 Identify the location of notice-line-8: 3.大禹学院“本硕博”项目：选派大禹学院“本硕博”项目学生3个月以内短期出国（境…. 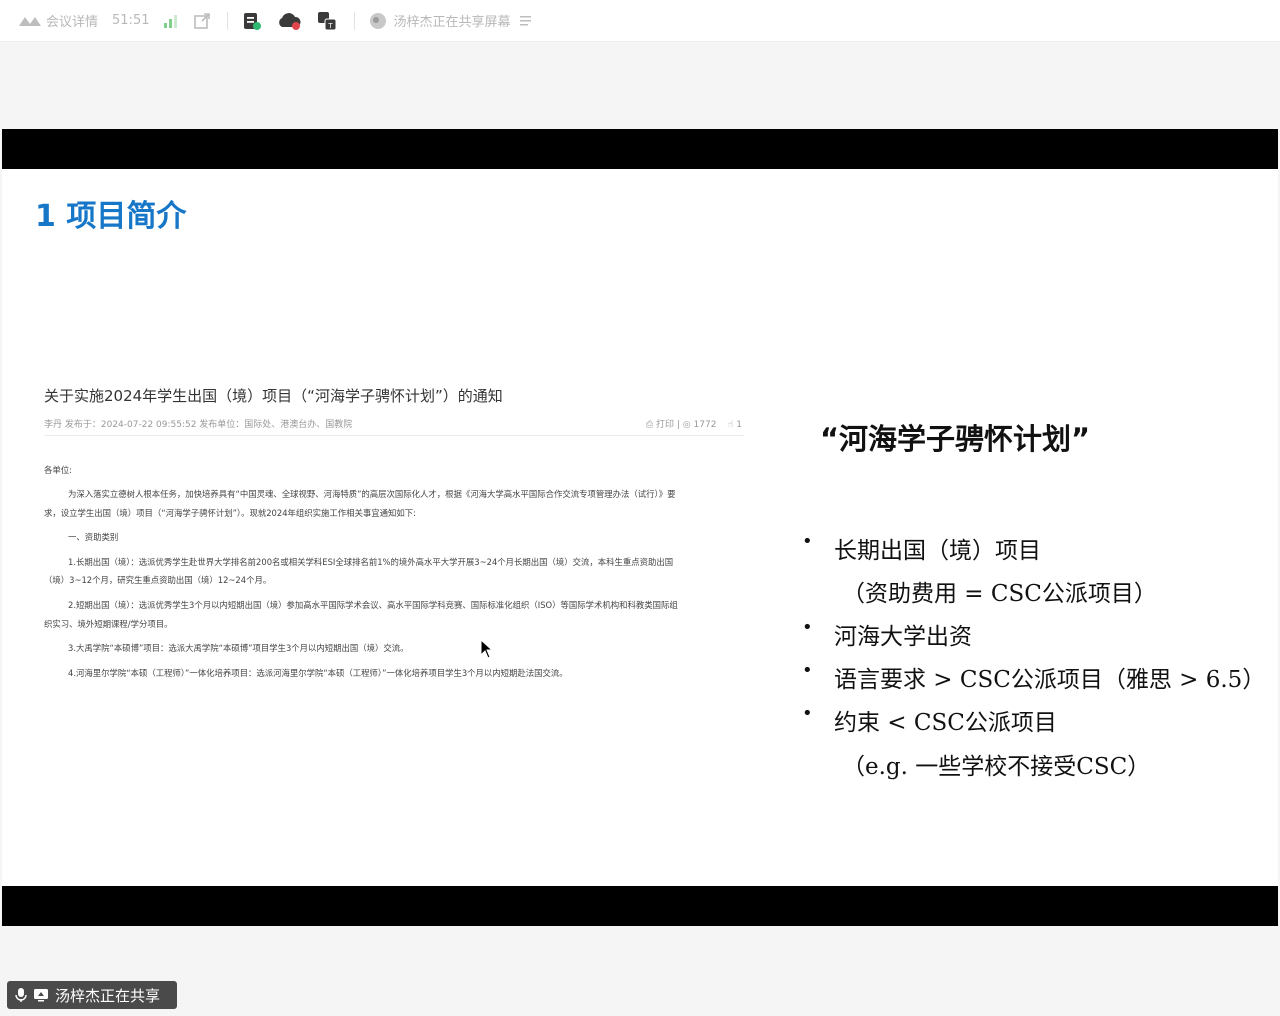
(238, 648).